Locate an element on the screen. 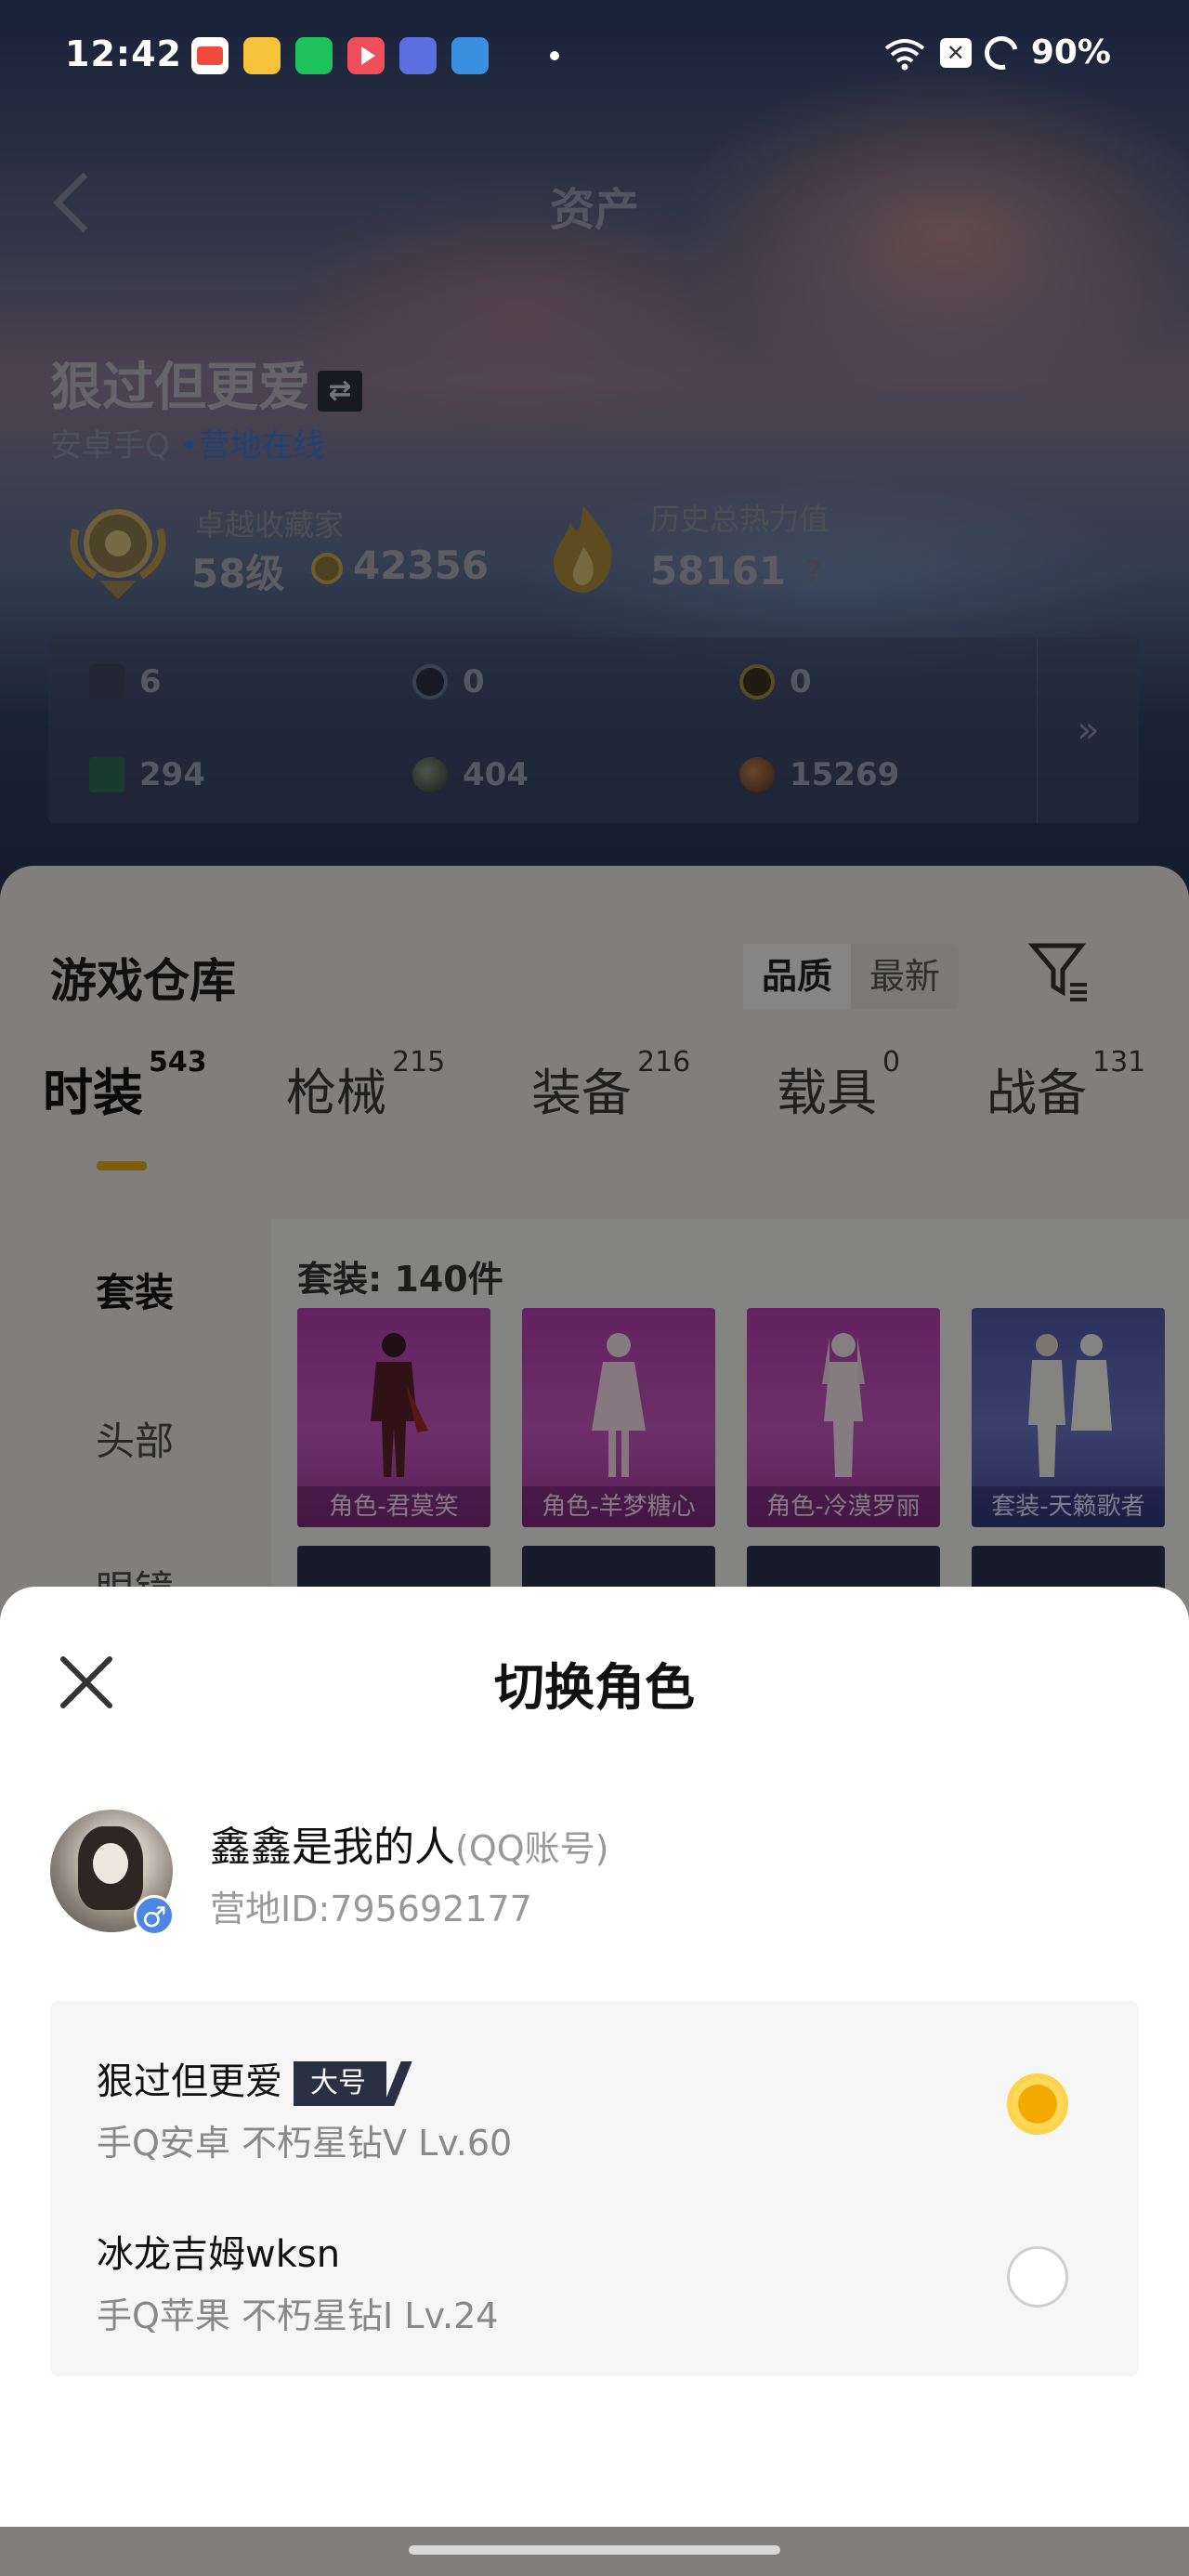 This screenshot has width=1189, height=2576. role-radio is located at coordinates (1037, 2277).